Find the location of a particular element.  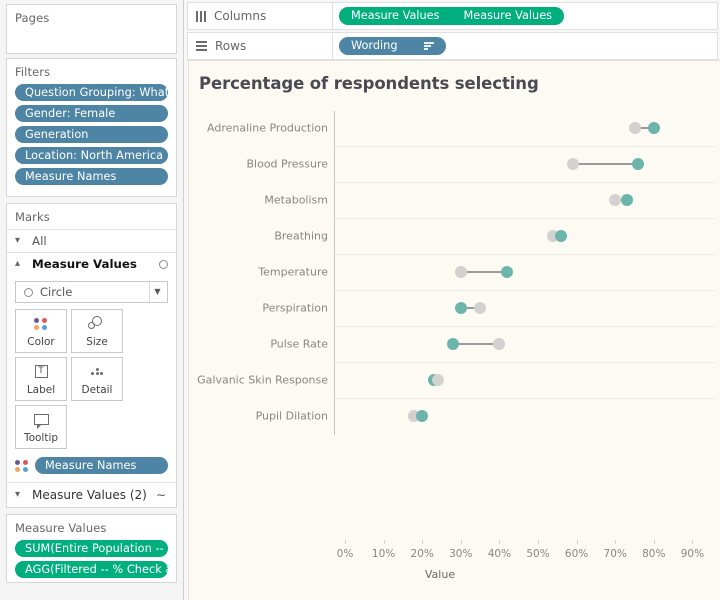

columns-pill-measure-values-1: Measure Values is located at coordinates (395, 16).